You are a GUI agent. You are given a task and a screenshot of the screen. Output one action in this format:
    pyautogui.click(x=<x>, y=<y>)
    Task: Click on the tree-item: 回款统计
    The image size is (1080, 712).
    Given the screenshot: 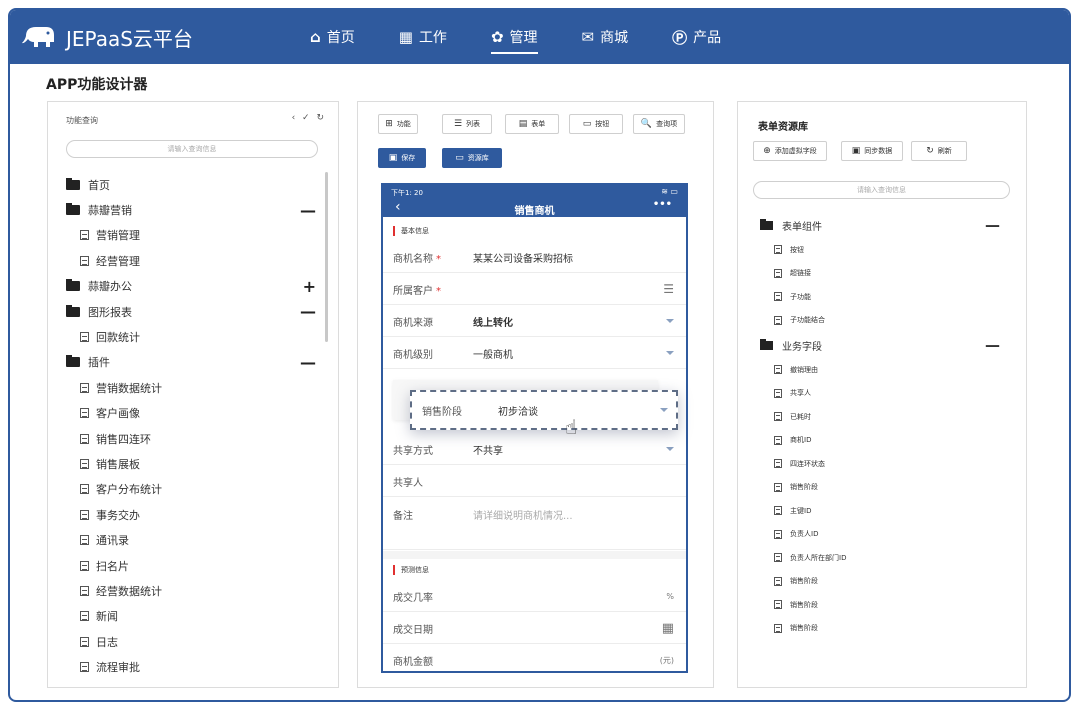 What is the action you would take?
    pyautogui.click(x=191, y=336)
    